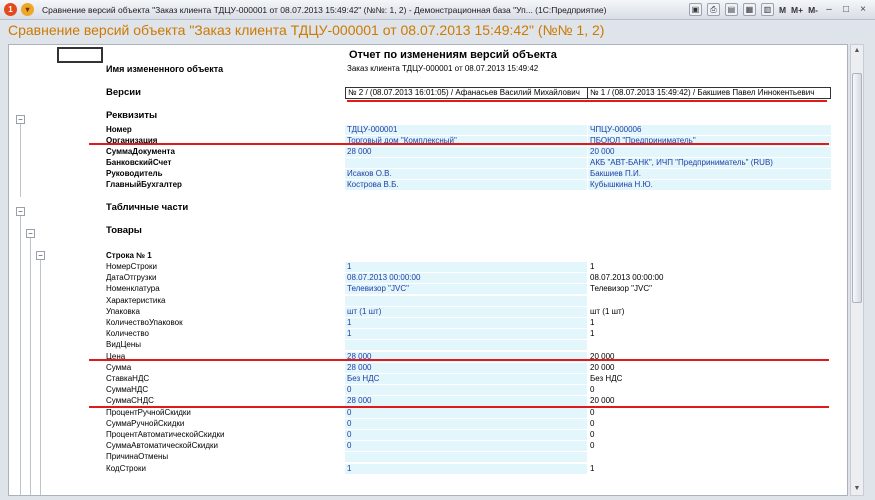 Image resolution: width=875 pixels, height=500 pixels. Describe the element at coordinates (119, 367) in the screenshot. I see `field-name: Сумма` at that location.